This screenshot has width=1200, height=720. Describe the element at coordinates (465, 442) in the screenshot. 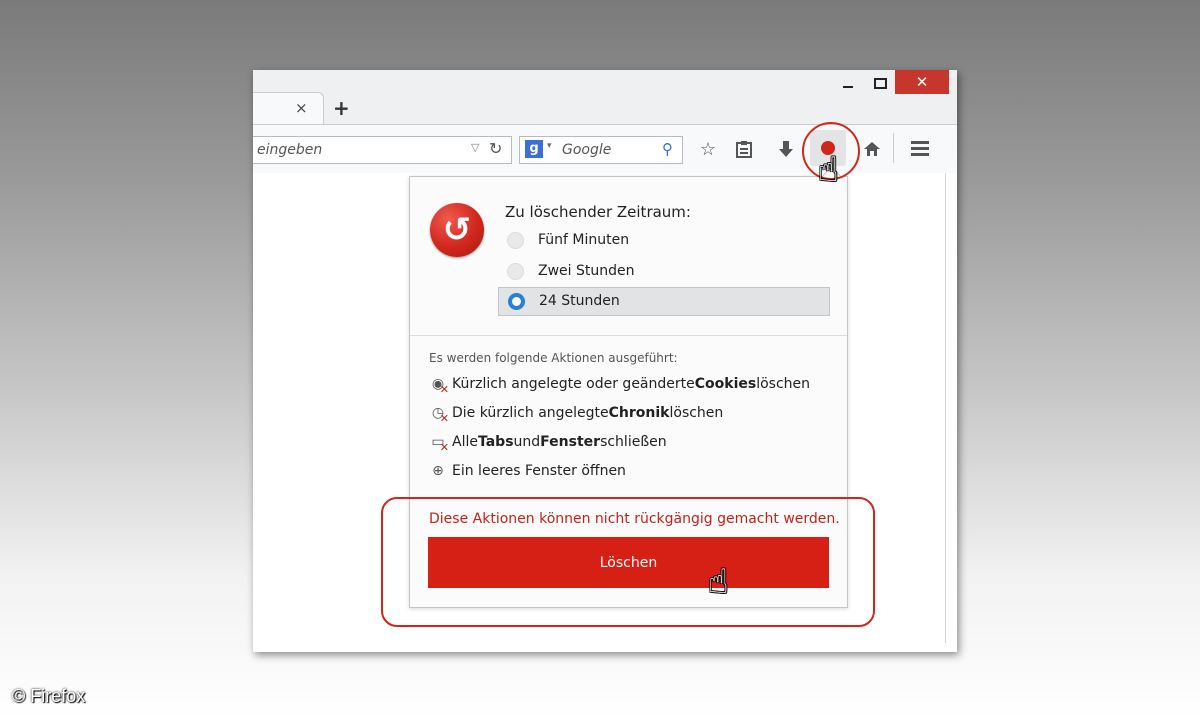

I see `action-text: Alle` at that location.